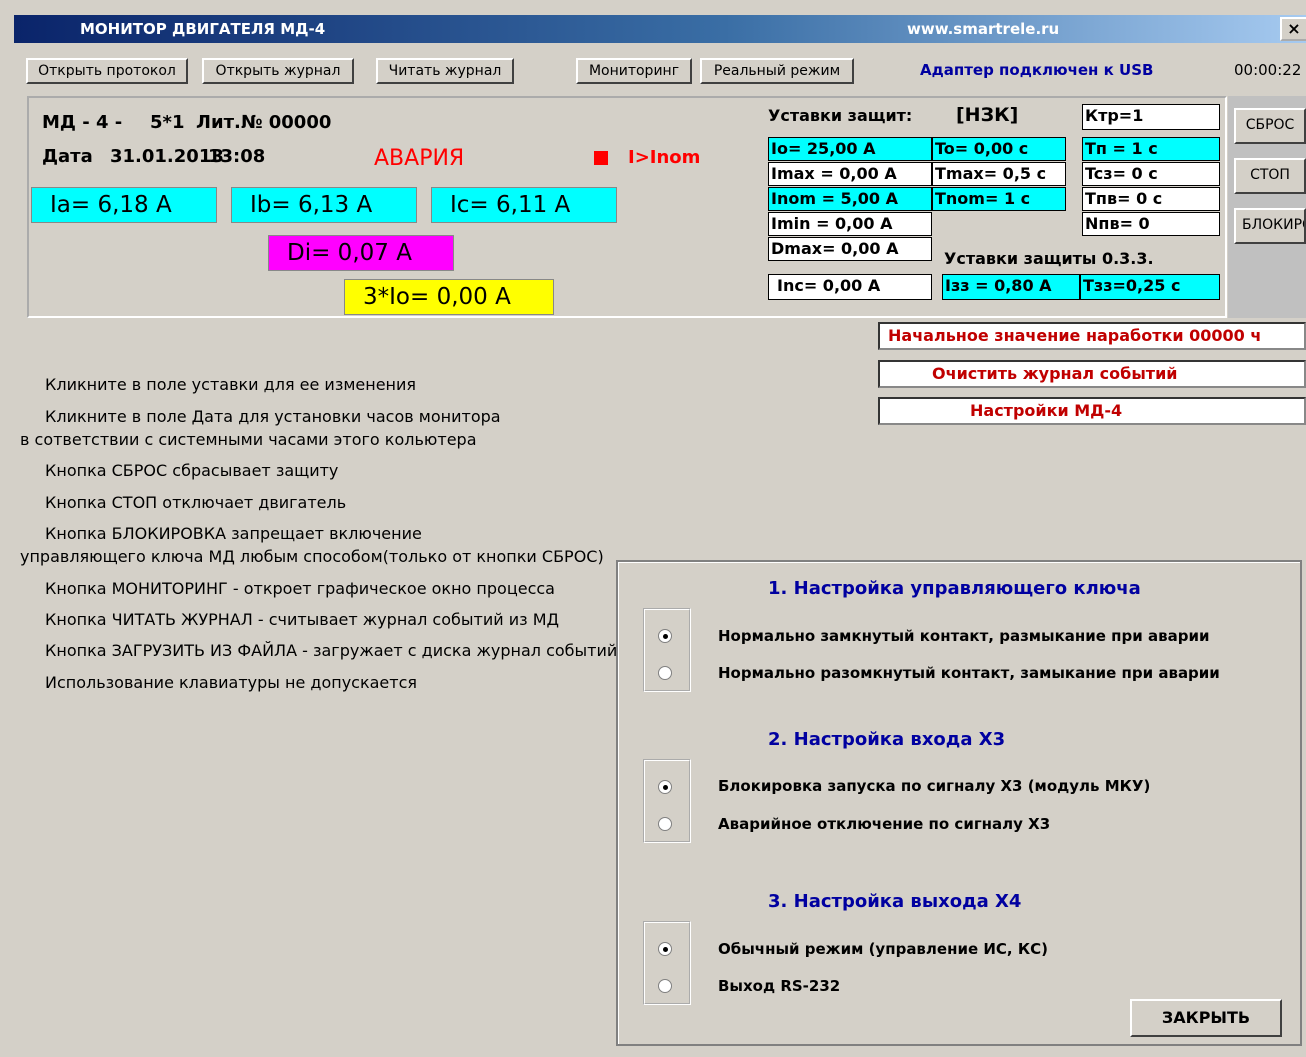  I want to click on device-serial: Лит.№ 00000, so click(264, 122).